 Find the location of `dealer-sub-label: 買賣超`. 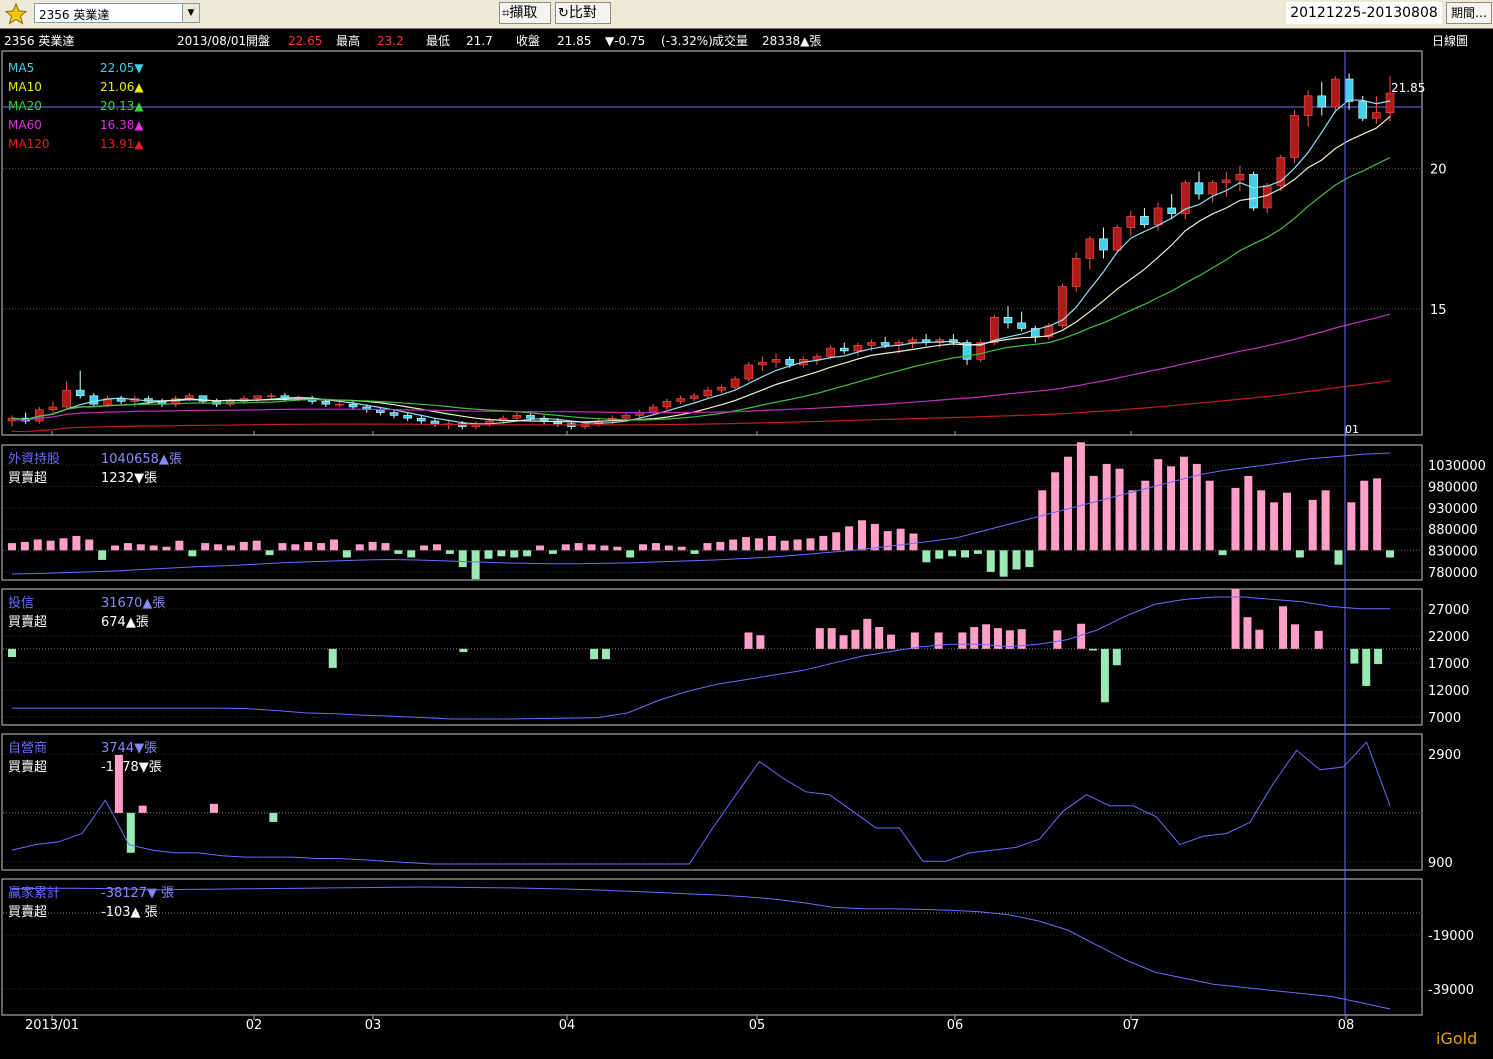

dealer-sub-label: 買賣超 is located at coordinates (27, 767).